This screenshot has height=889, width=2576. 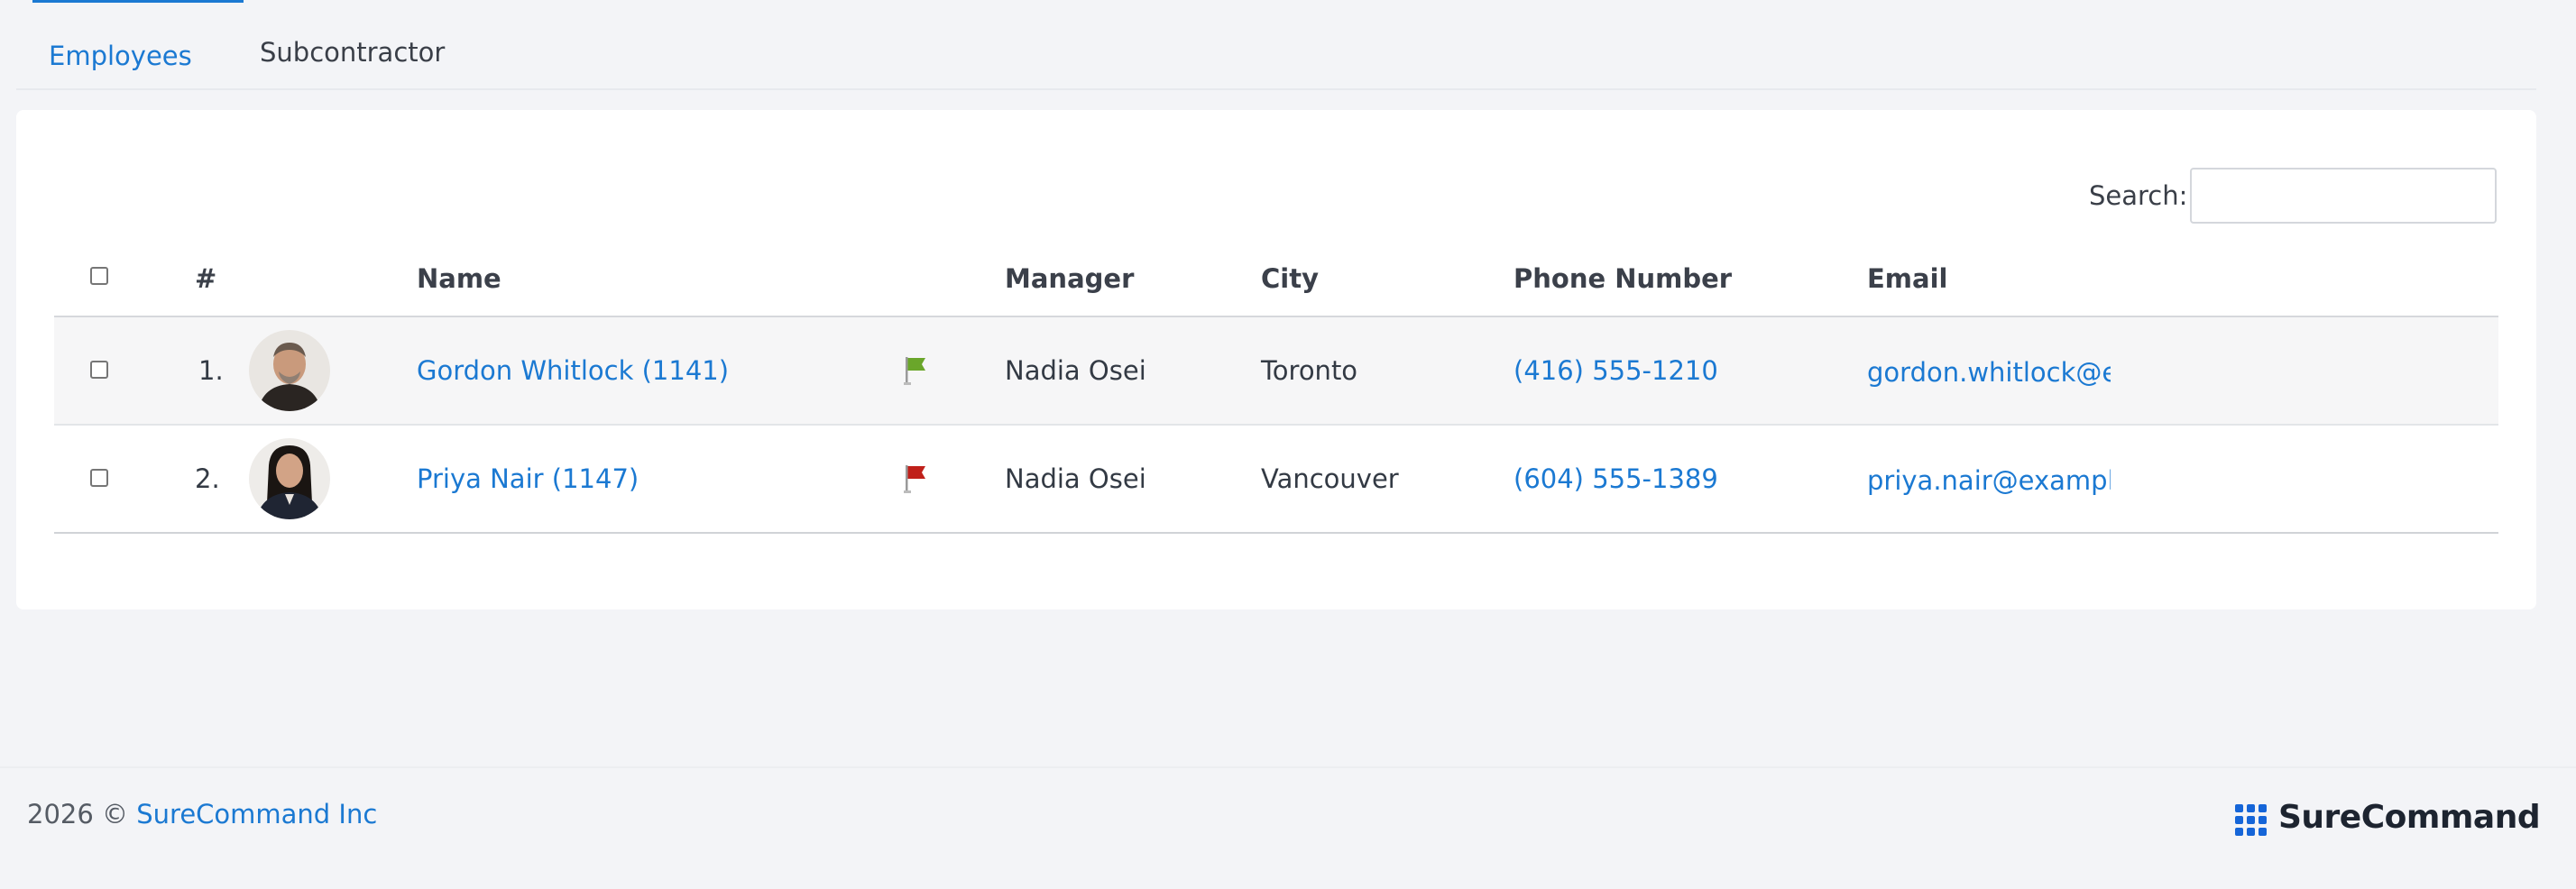 What do you see at coordinates (1989, 372) in the screenshot?
I see `email-link: gordon.whitlock@e` at bounding box center [1989, 372].